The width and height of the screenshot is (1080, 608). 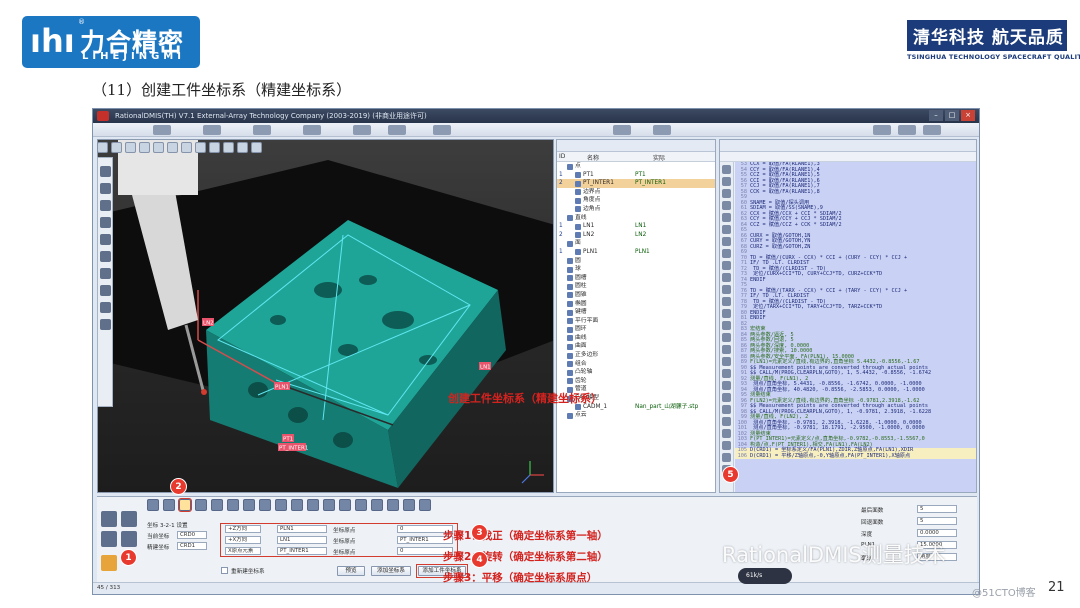 What do you see at coordinates (636, 321) in the screenshot?
I see `tree-row: 平行平面` at bounding box center [636, 321].